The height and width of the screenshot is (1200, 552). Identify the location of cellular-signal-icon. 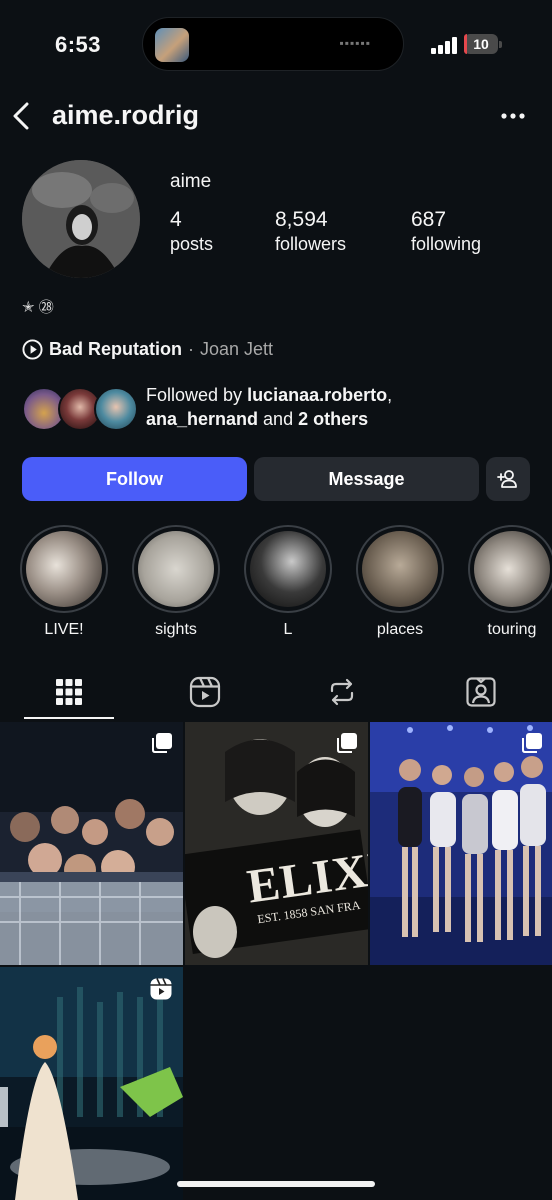
(445, 45).